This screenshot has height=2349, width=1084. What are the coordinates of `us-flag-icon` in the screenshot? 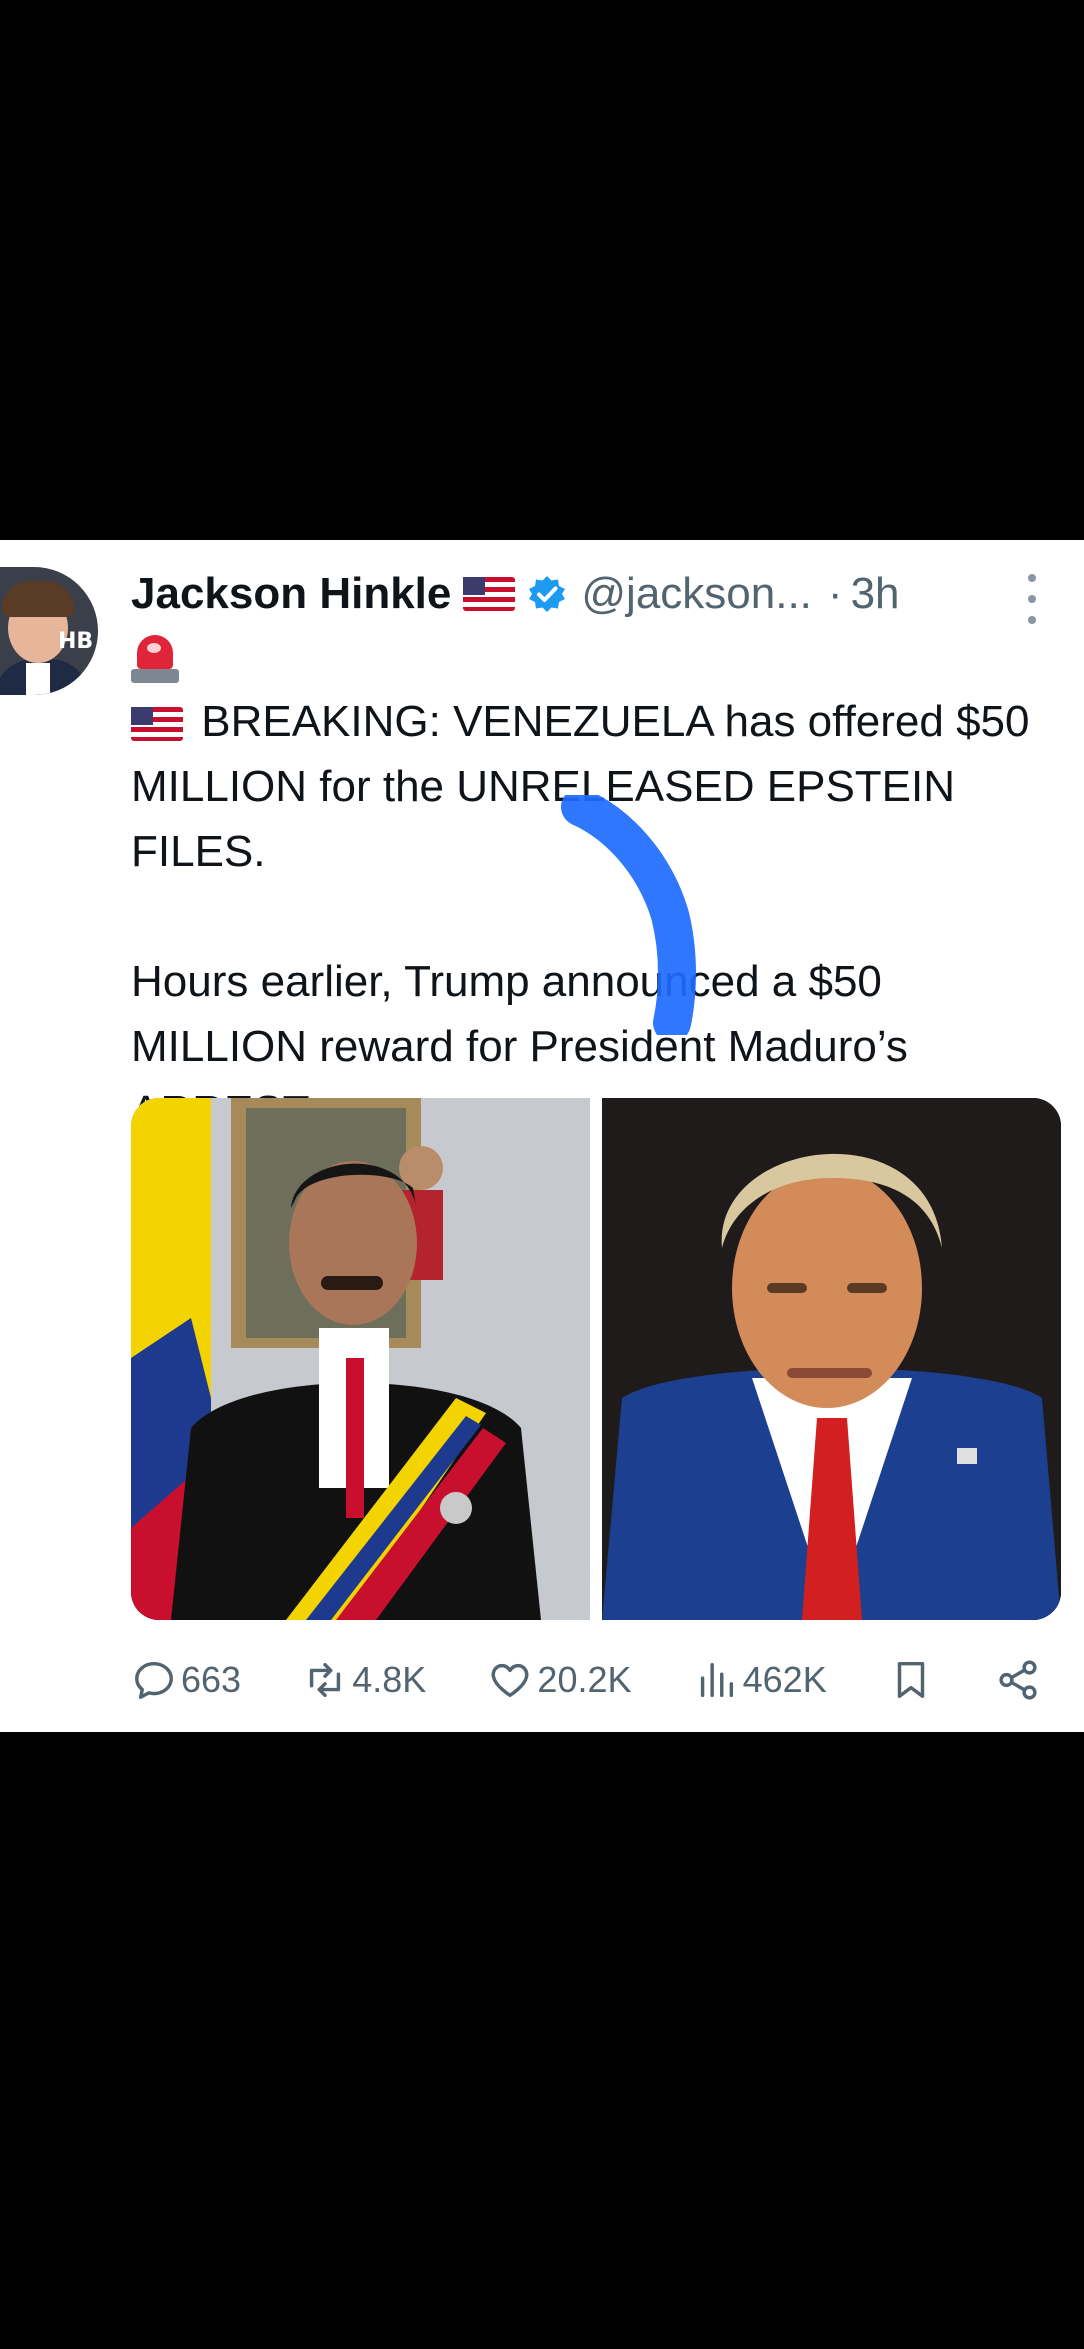 It's located at (489, 594).